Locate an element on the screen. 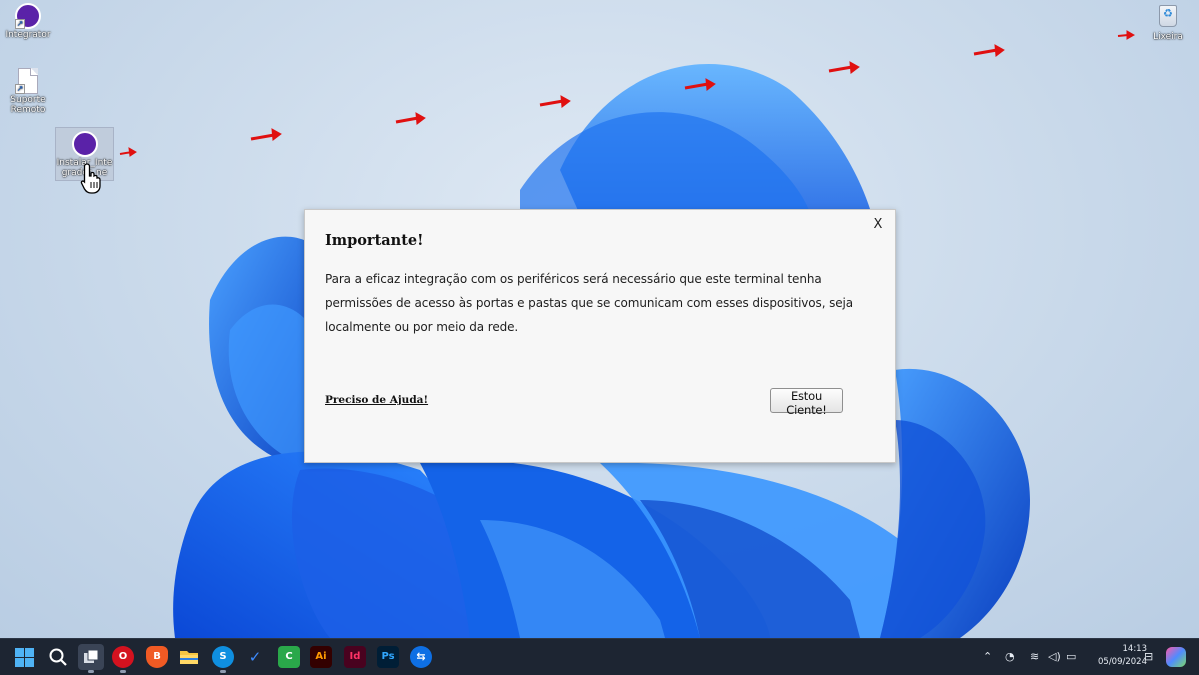 Image resolution: width=1199 pixels, height=675 pixels. integrator-app-icon: ↗ is located at coordinates (28, 16).